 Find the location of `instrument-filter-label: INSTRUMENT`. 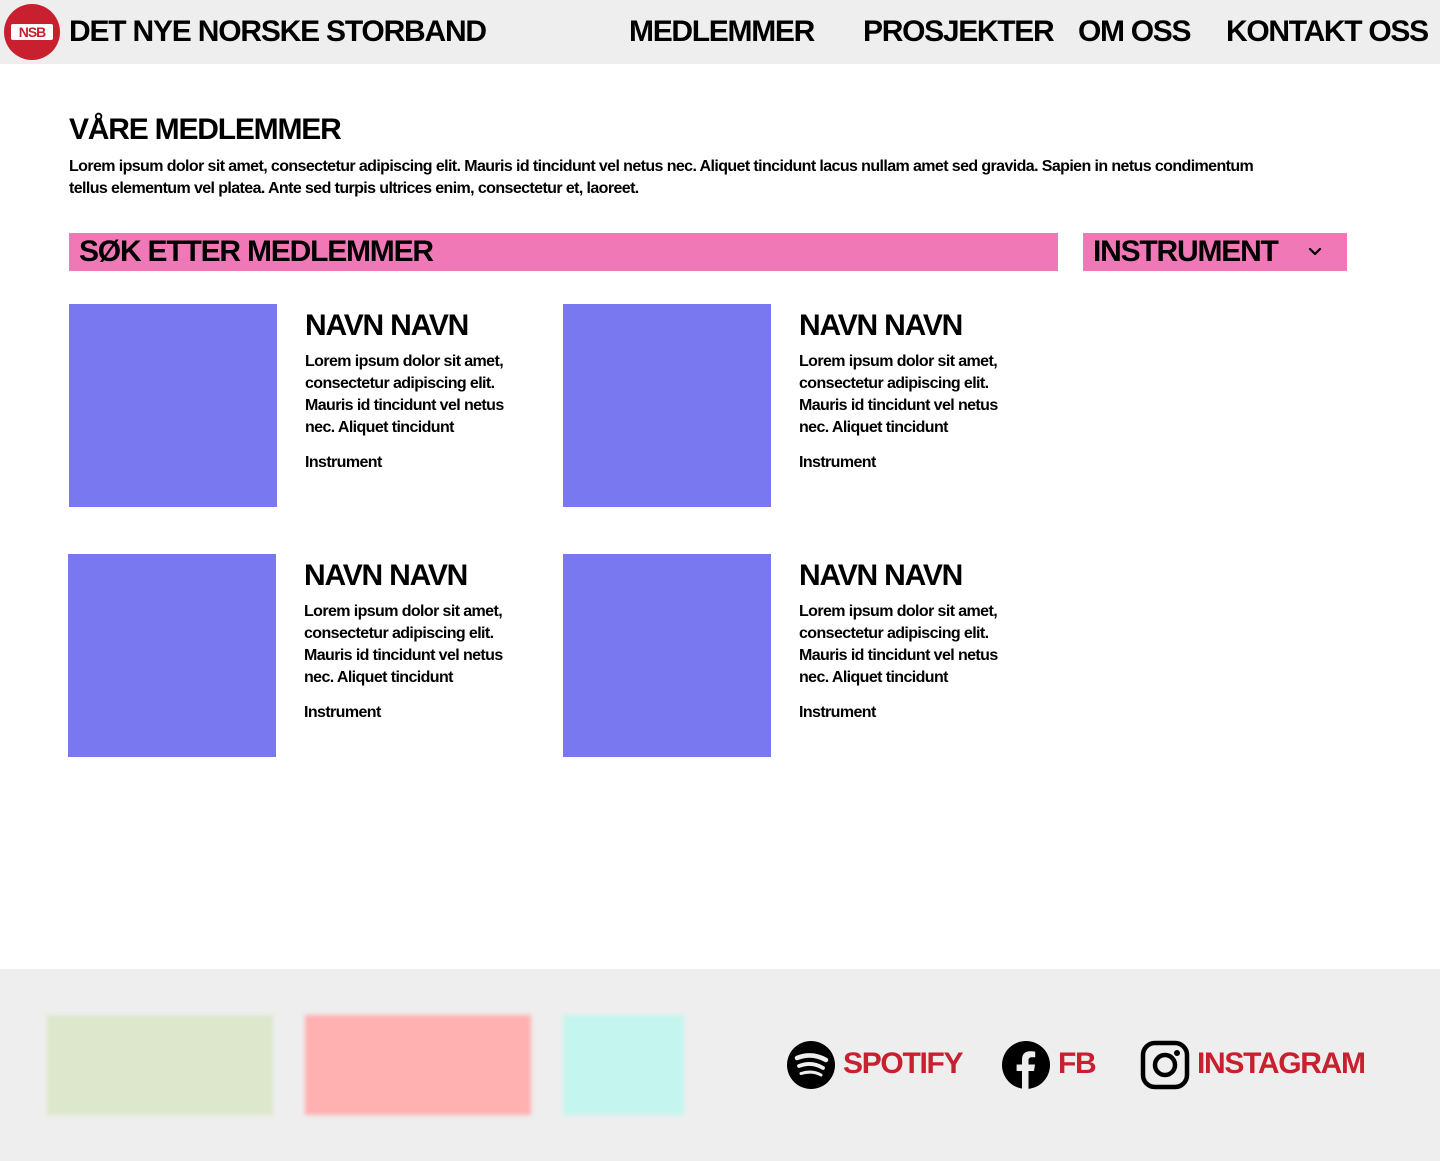

instrument-filter-label: INSTRUMENT is located at coordinates (1186, 251).